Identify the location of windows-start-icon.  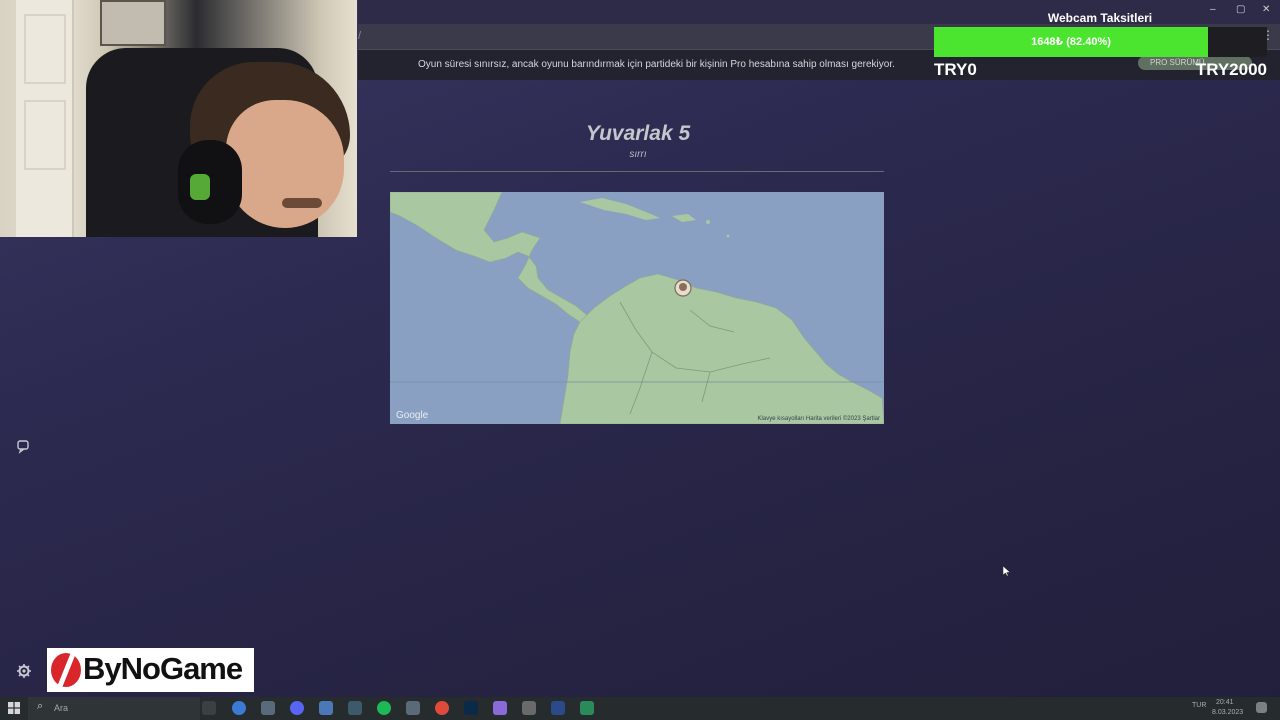
(14, 708).